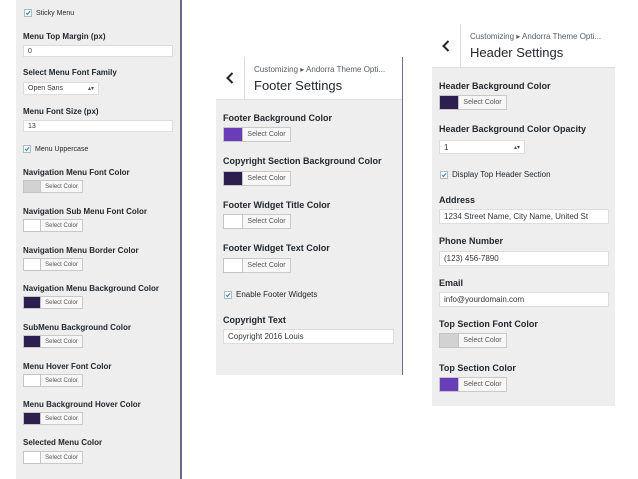 The width and height of the screenshot is (638, 479). Describe the element at coordinates (76, 172) in the screenshot. I see `color-label: Navigation Menu Font Color` at that location.